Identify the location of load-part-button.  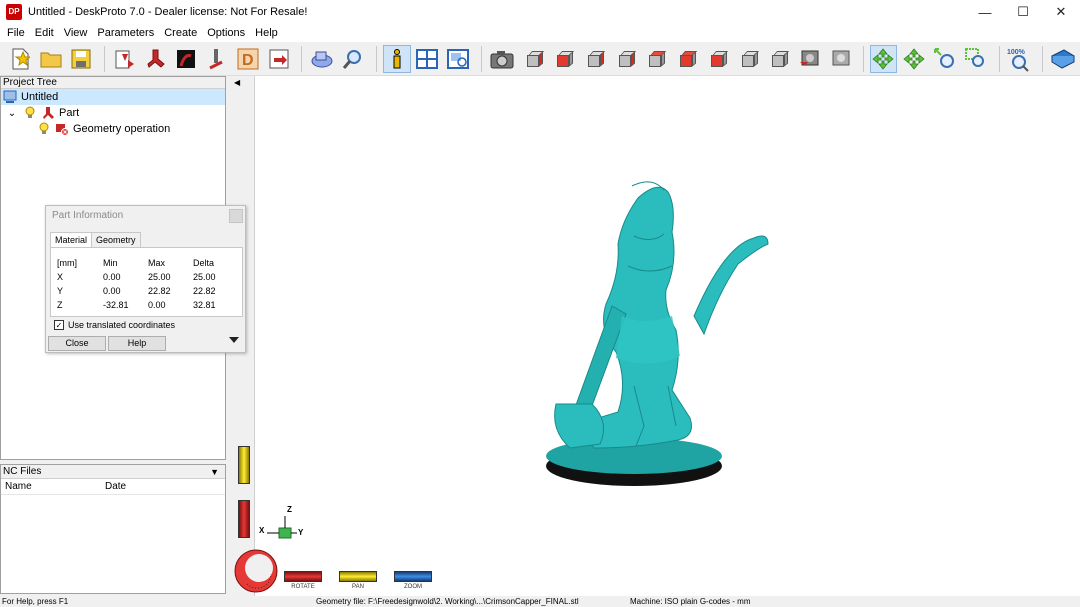
(125, 59).